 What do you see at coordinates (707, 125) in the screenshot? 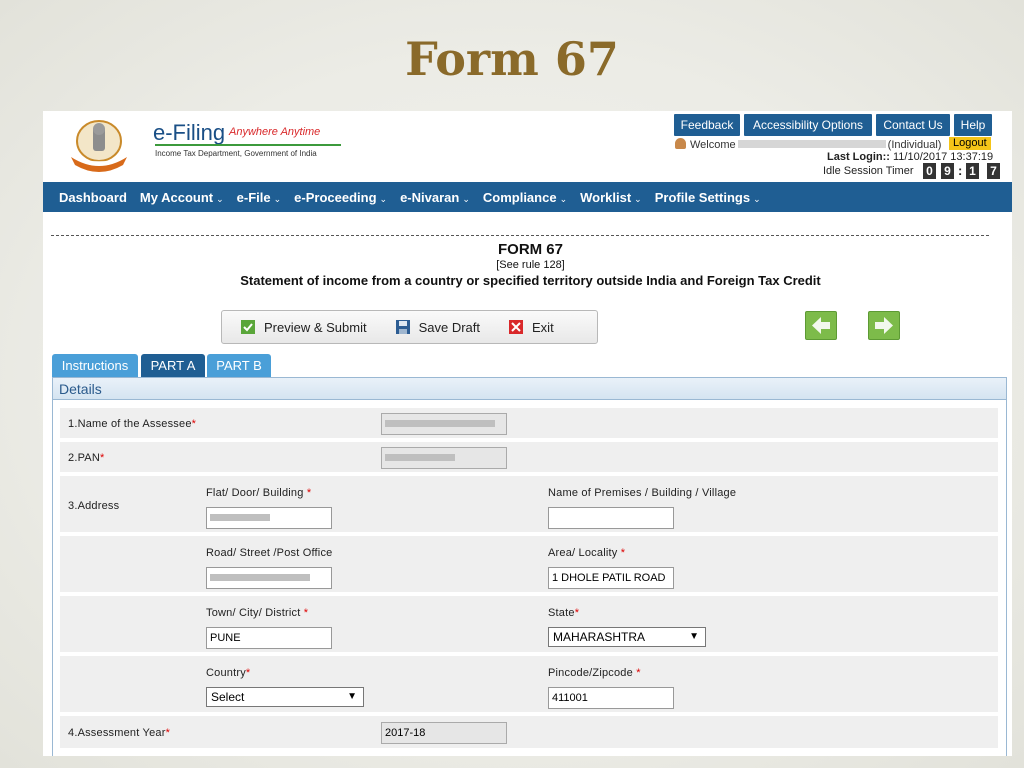
I see `feedback-button: Feedback` at bounding box center [707, 125].